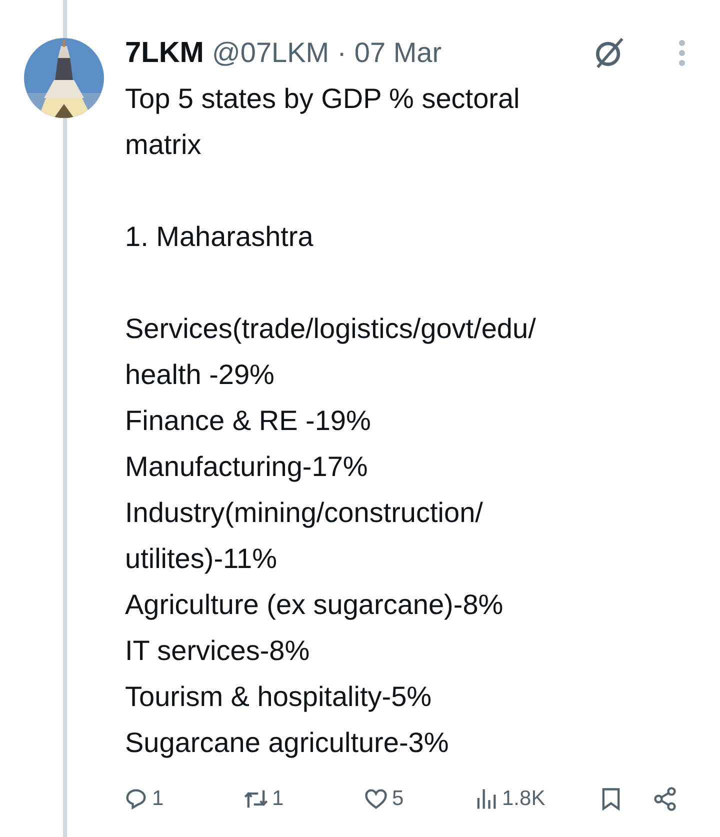 This screenshot has height=837, width=720. What do you see at coordinates (247, 467) in the screenshot?
I see `post-text-line: Manufacturing-17%` at bounding box center [247, 467].